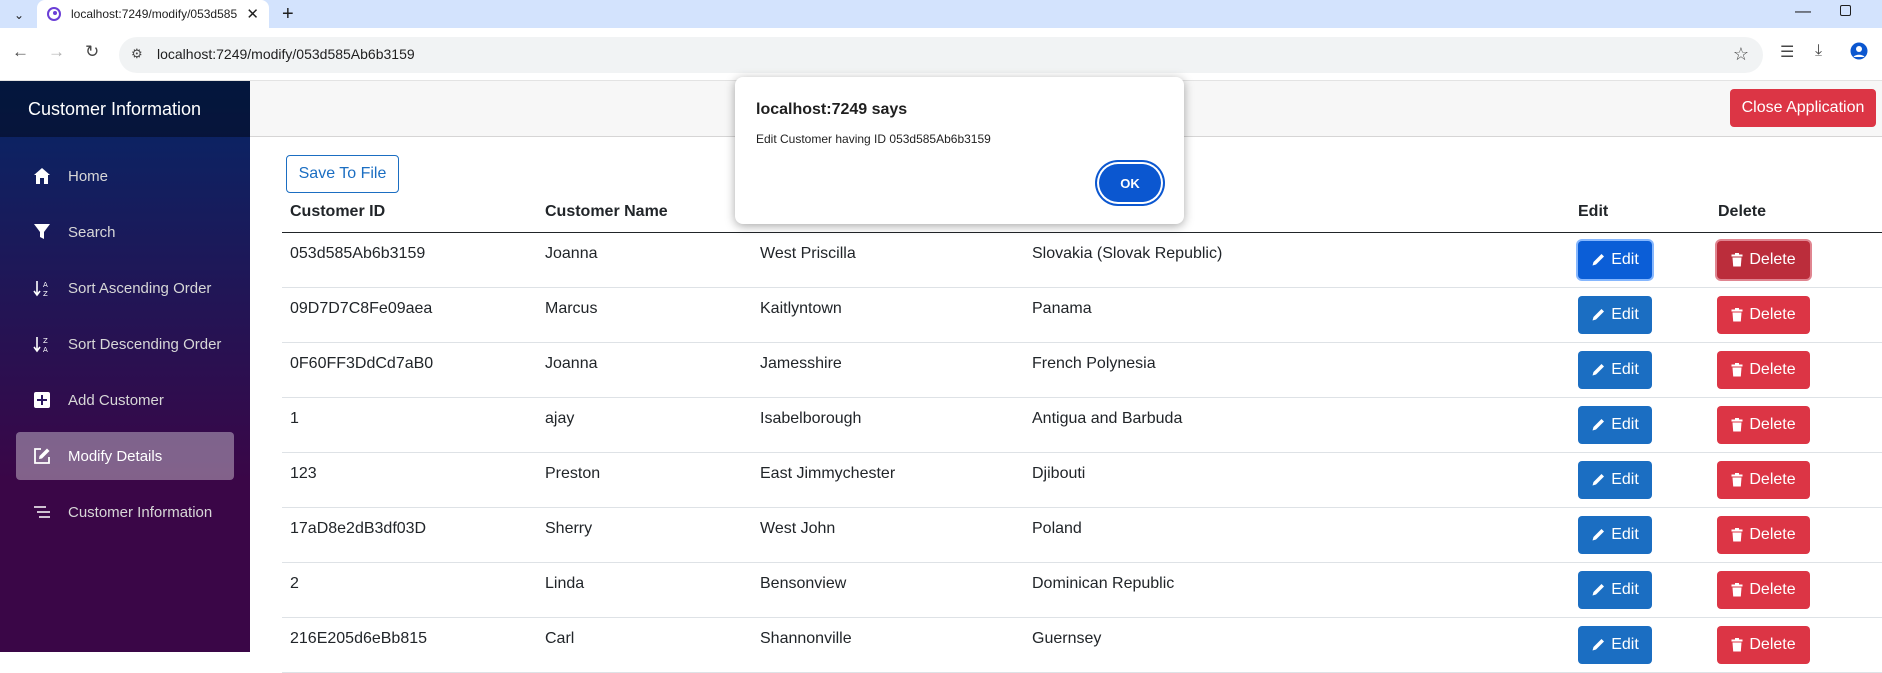 Image resolution: width=1882 pixels, height=673 pixels. I want to click on sidebar-item-label: Add Customer, so click(116, 400).